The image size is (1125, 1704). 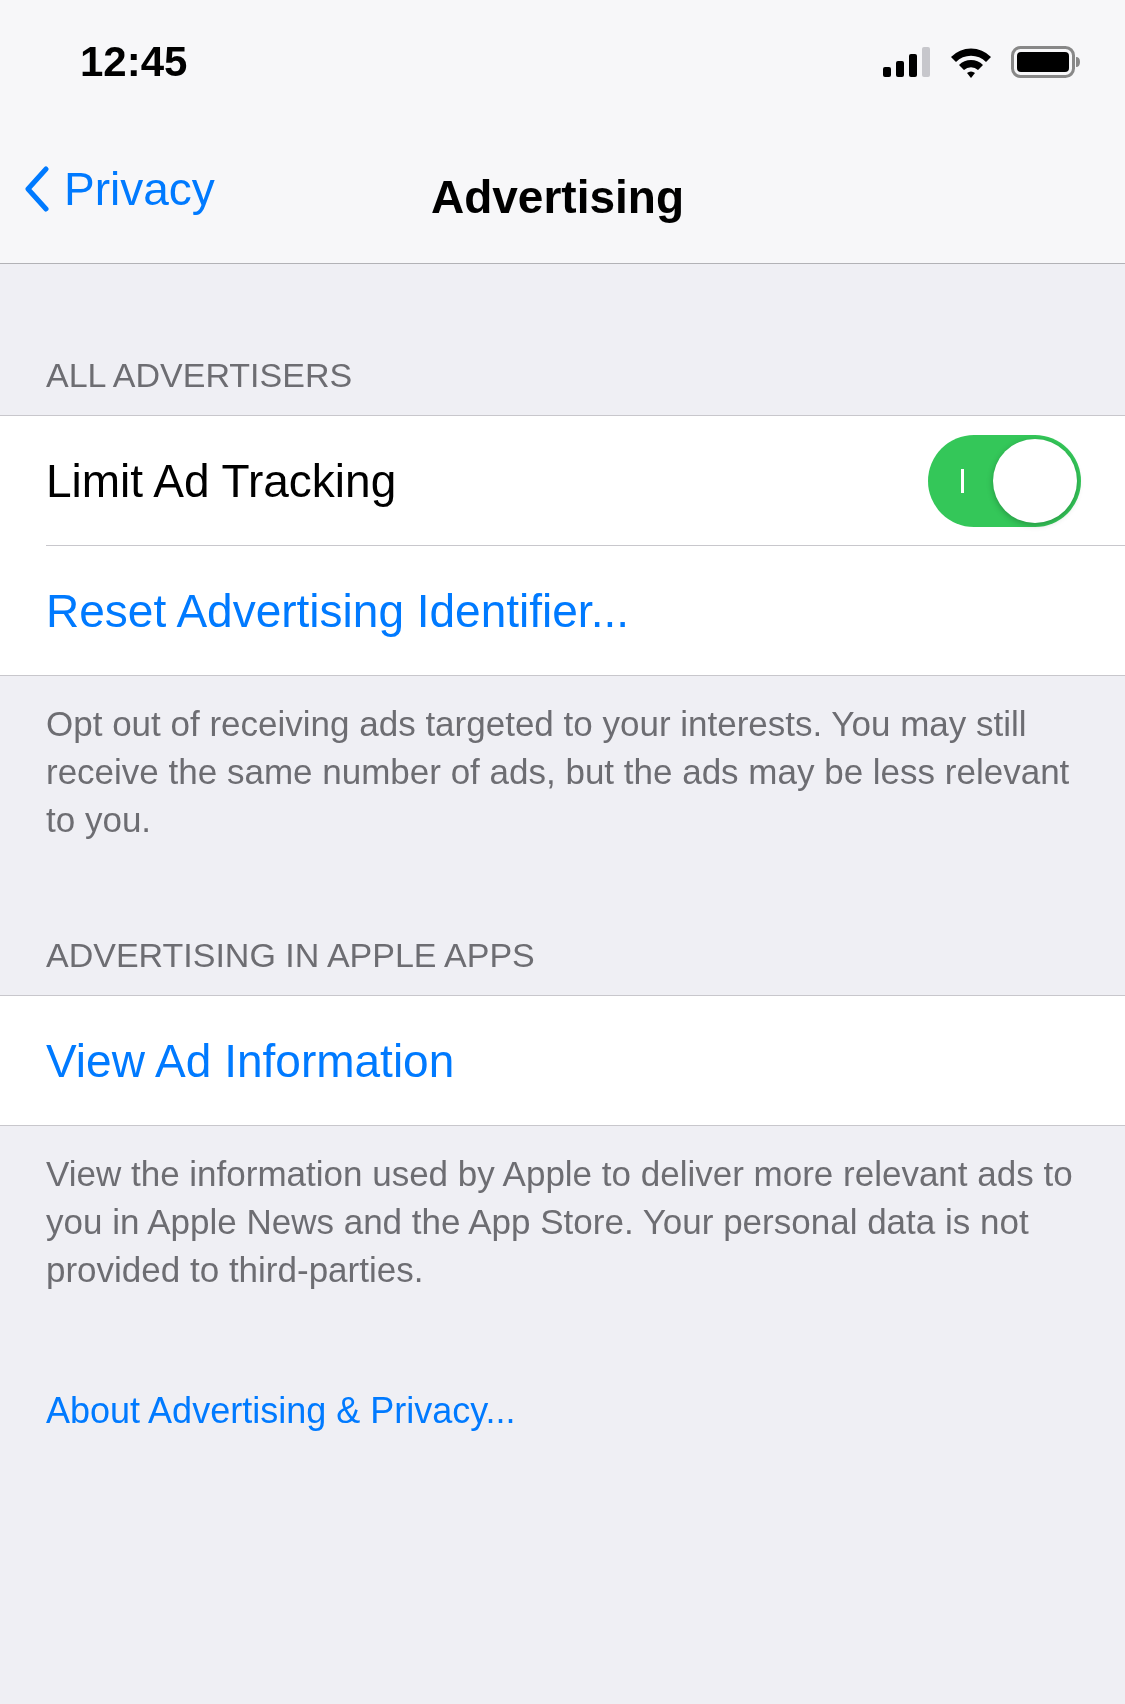 What do you see at coordinates (199, 375) in the screenshot?
I see `section-header: ALL ADVERTISERS` at bounding box center [199, 375].